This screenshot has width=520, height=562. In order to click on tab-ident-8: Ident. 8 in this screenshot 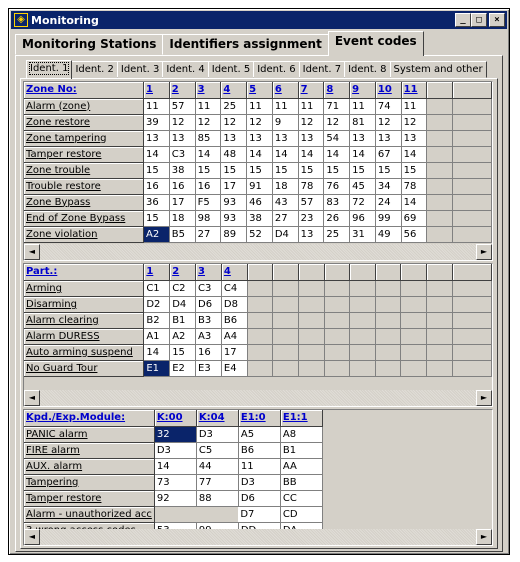, I will do `click(367, 69)`.